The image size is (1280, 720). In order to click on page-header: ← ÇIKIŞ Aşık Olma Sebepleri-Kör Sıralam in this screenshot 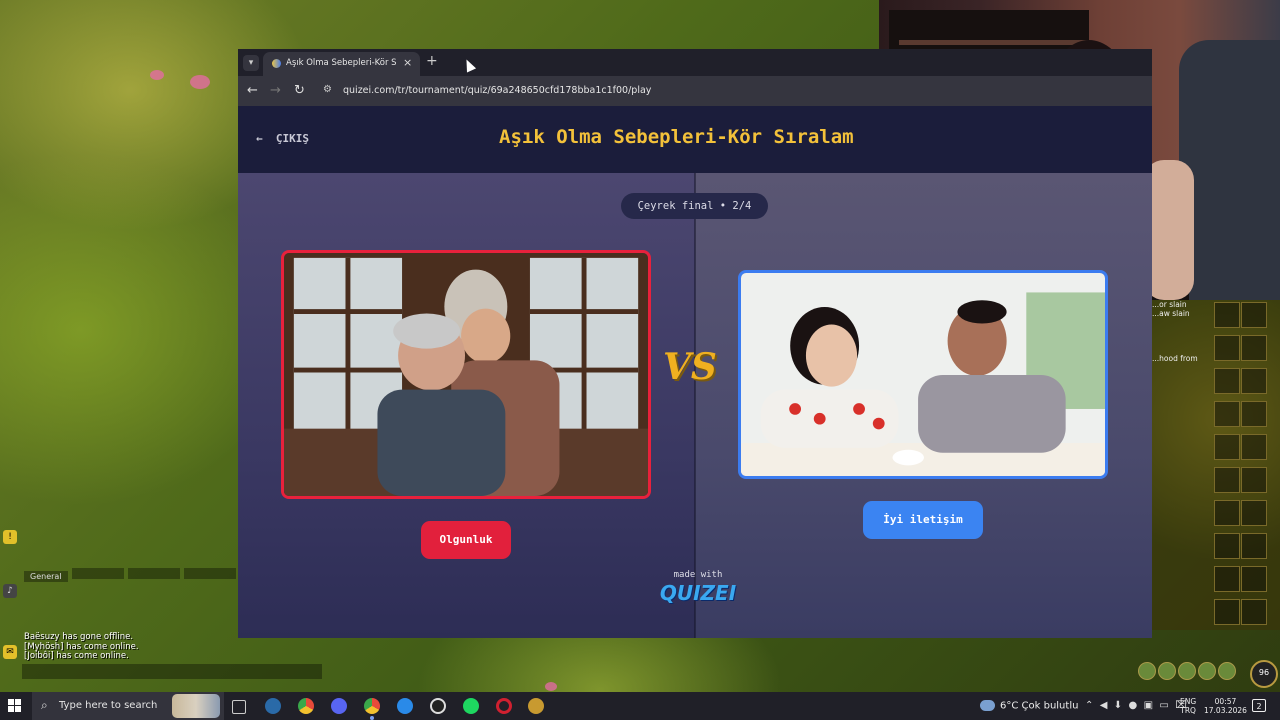, I will do `click(695, 139)`.